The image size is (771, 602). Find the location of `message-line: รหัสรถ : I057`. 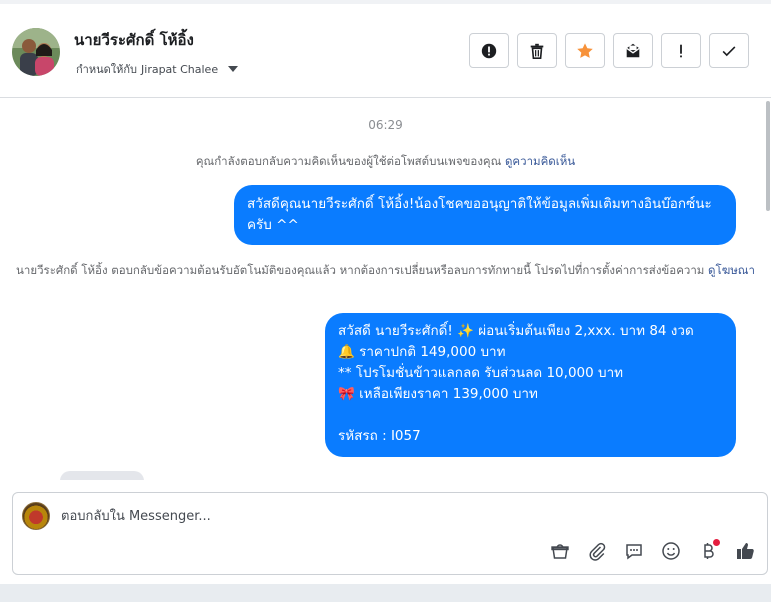

message-line: รหัสรถ : I057 is located at coordinates (379, 436).